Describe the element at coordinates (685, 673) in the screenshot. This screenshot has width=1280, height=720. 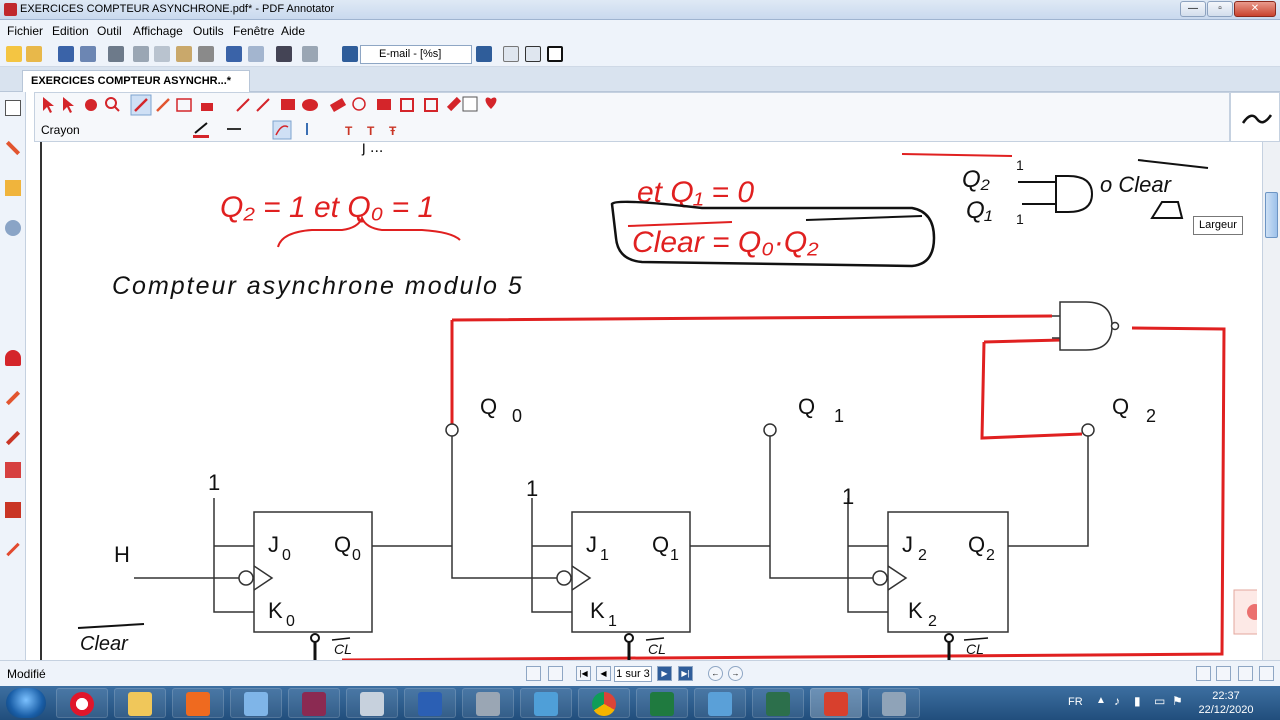
I see `last-page-button: ▶|` at that location.